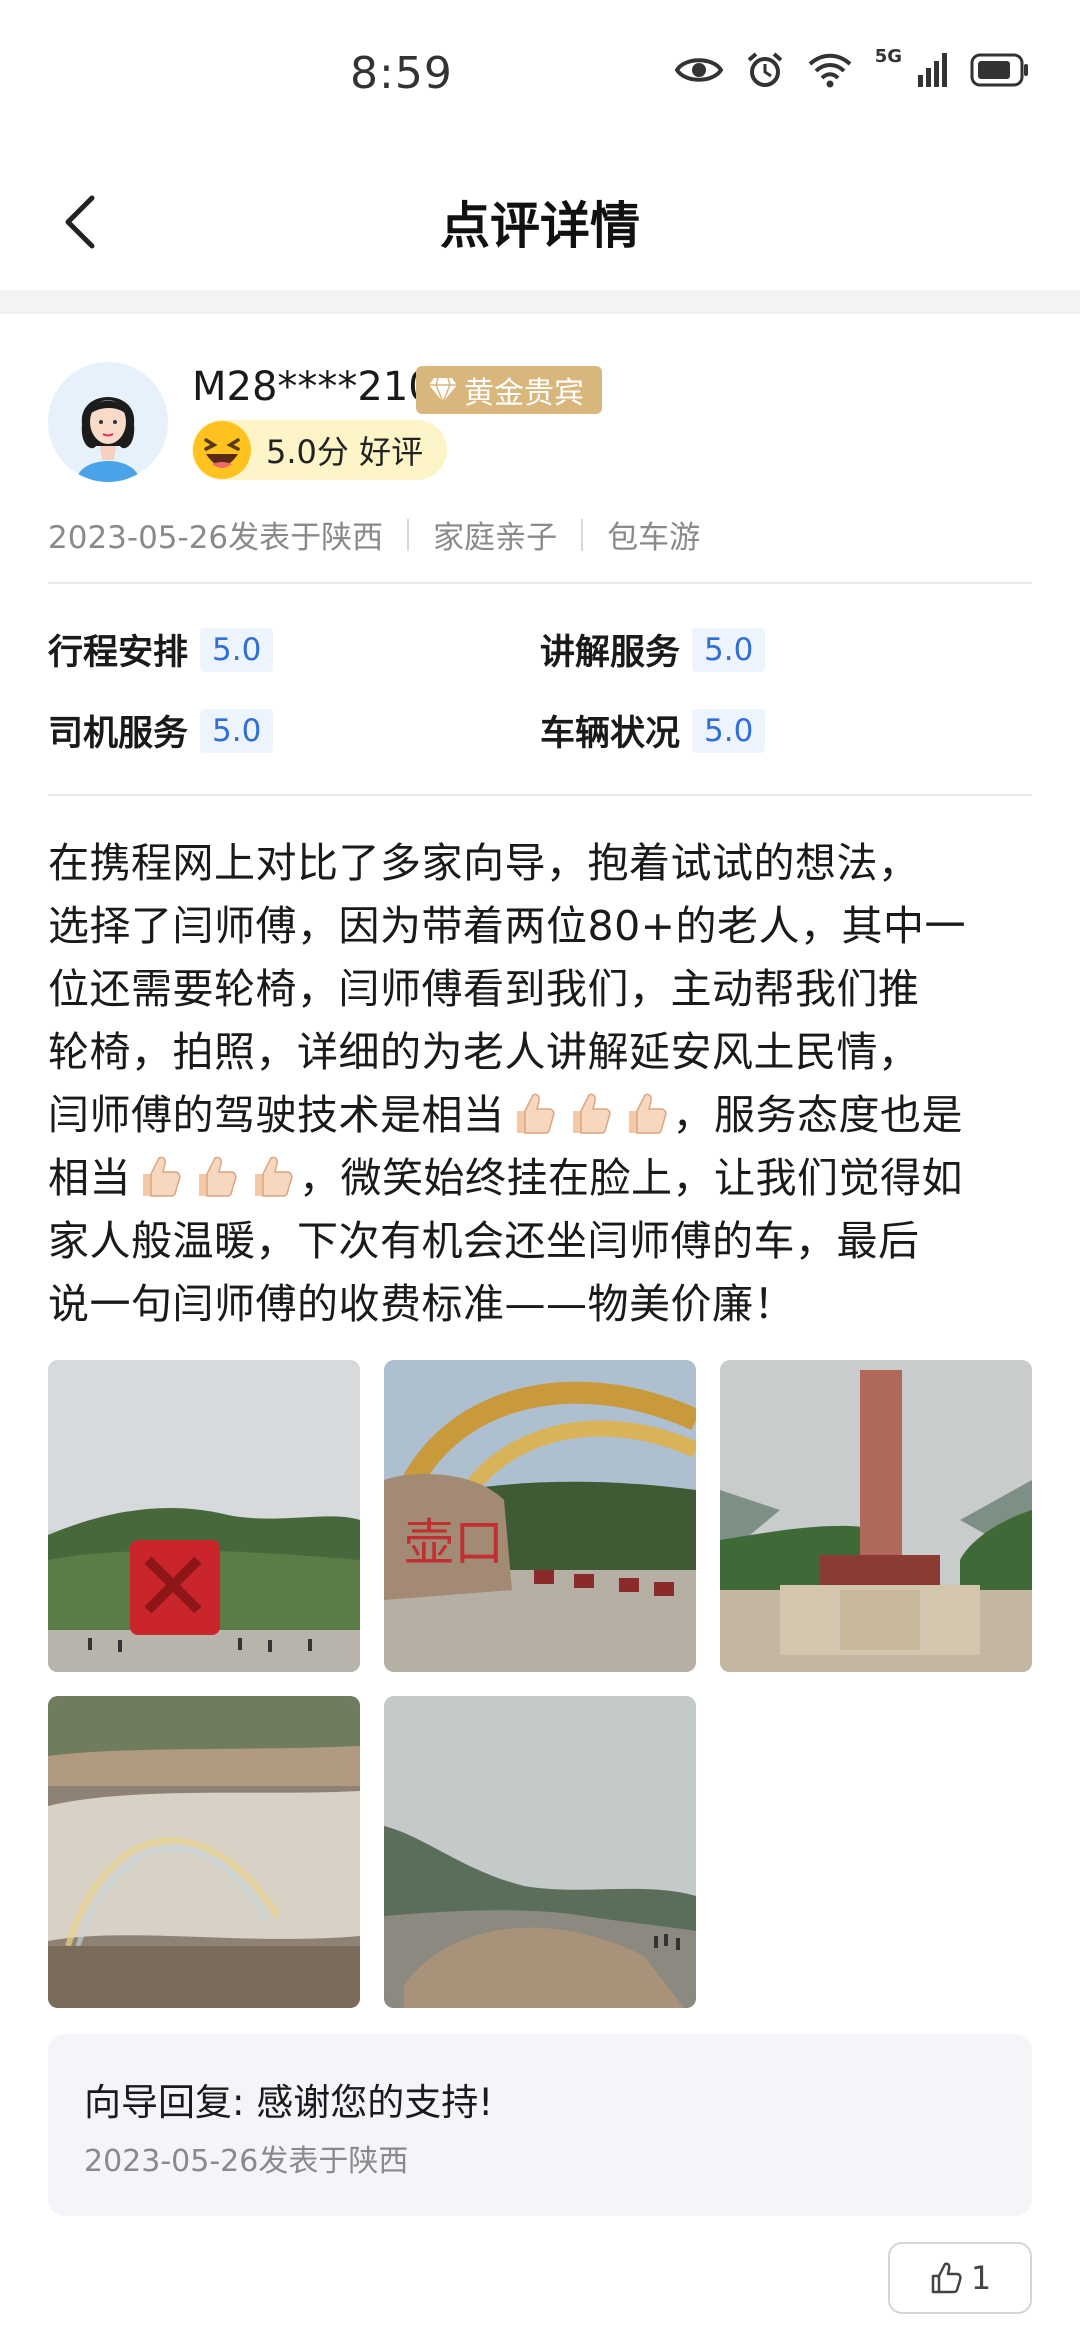  What do you see at coordinates (610, 734) in the screenshot?
I see `score-label: 车辆状况` at bounding box center [610, 734].